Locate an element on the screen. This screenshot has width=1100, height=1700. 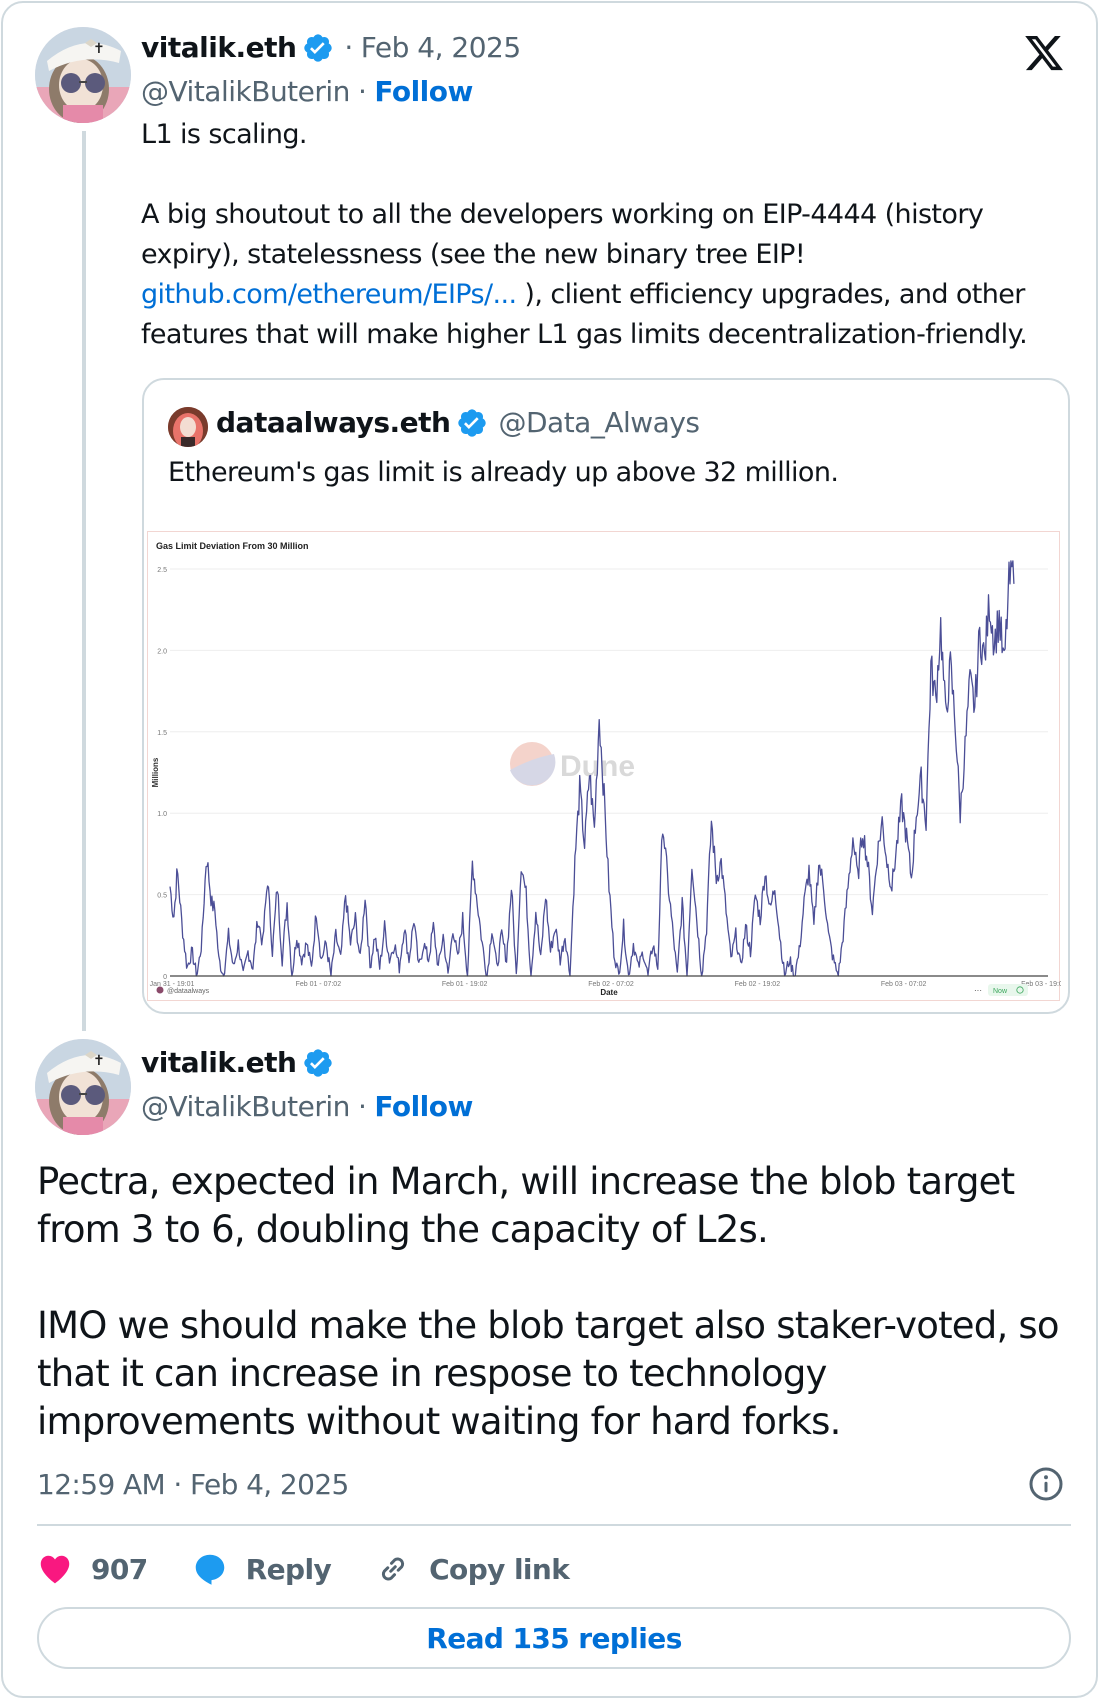
x-tick-label: Feb 02 - 07:02 is located at coordinates (611, 984).